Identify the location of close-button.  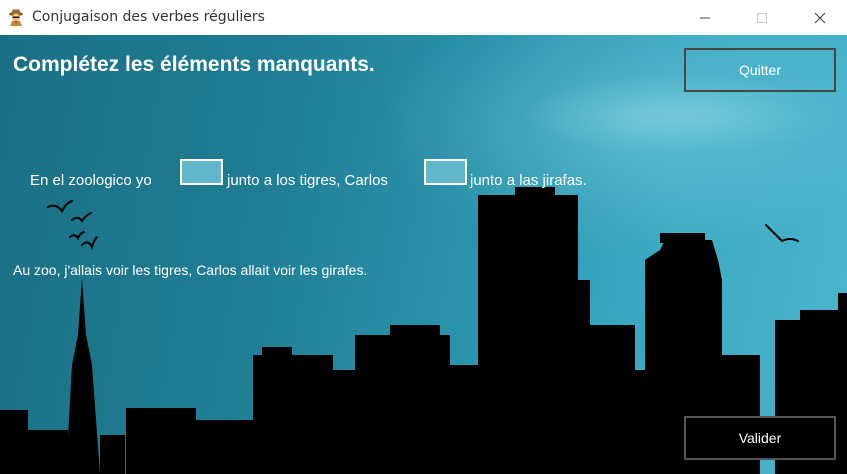
(820, 17).